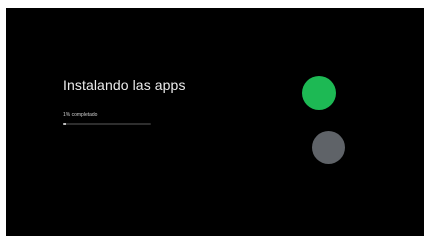 The height and width of the screenshot is (244, 430). What do you see at coordinates (328, 147) in the screenshot?
I see `gray-circle-icon` at bounding box center [328, 147].